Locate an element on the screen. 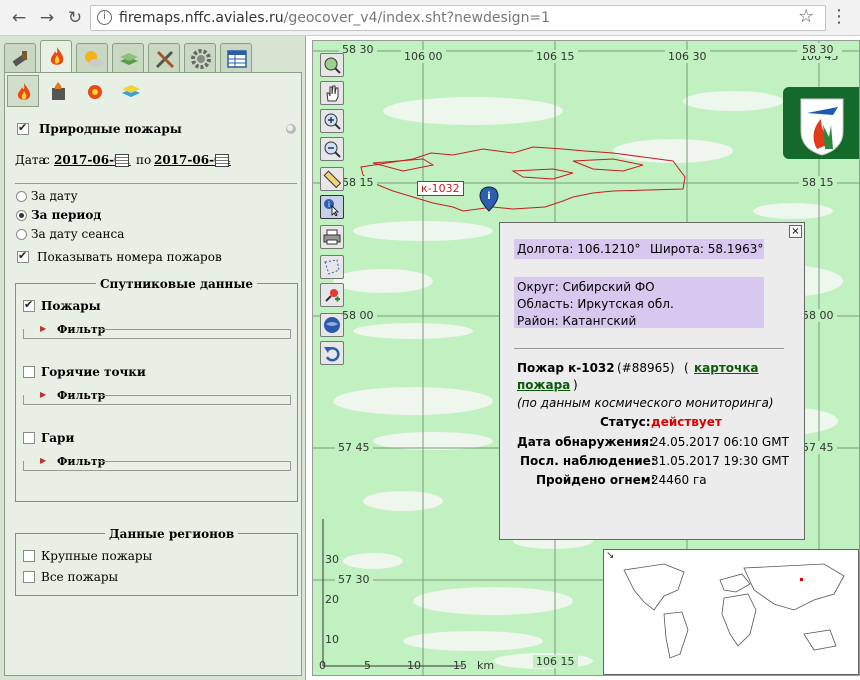  pan-button is located at coordinates (332, 93).